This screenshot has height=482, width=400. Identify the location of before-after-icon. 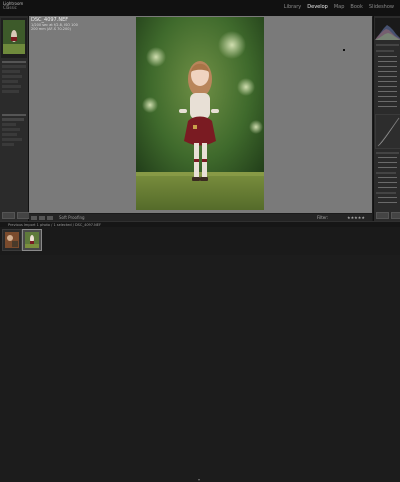
(50, 218).